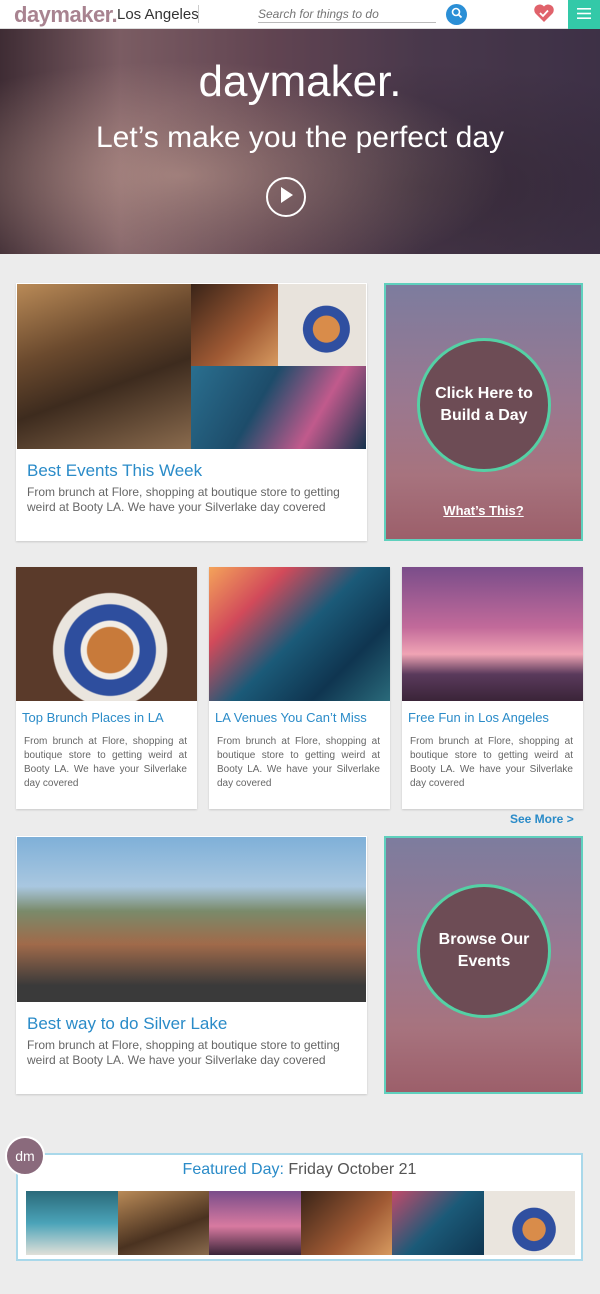  I want to click on logo: daymaker., so click(66, 15).